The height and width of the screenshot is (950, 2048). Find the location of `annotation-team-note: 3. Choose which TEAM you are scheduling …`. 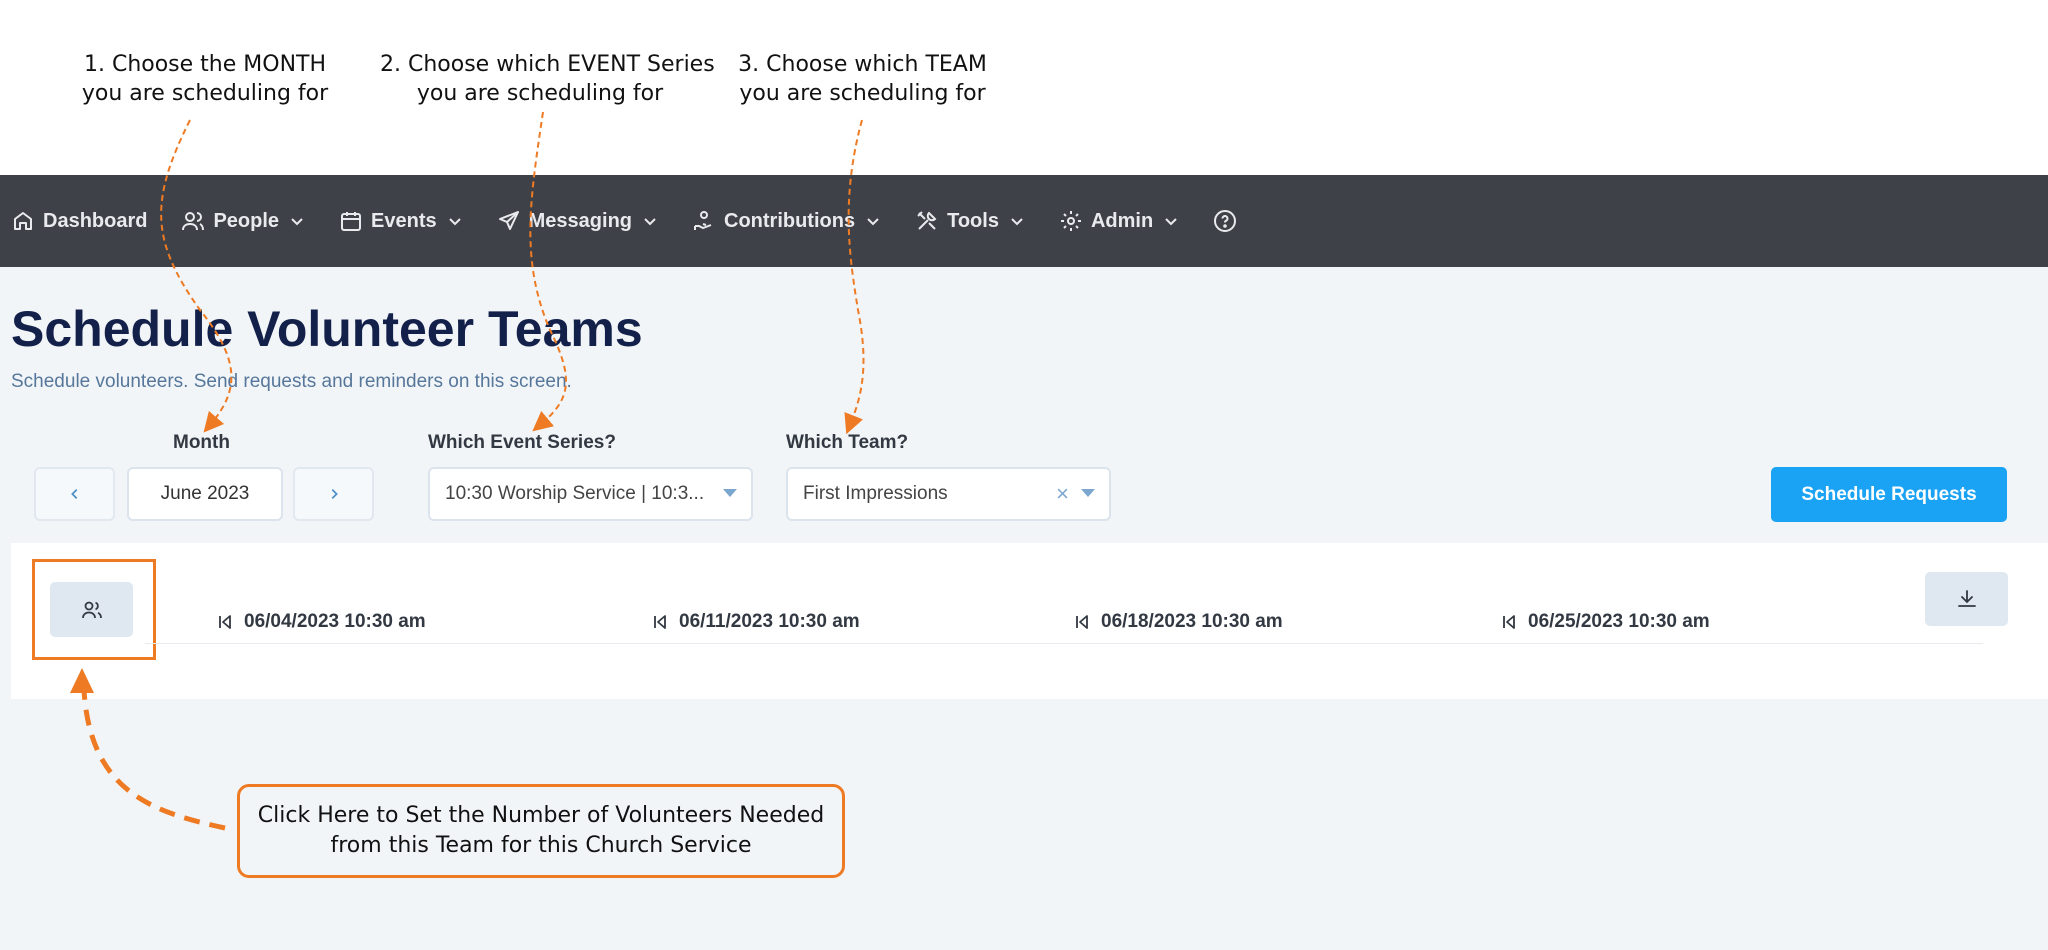

annotation-team-note: 3. Choose which TEAM you are scheduling … is located at coordinates (862, 79).